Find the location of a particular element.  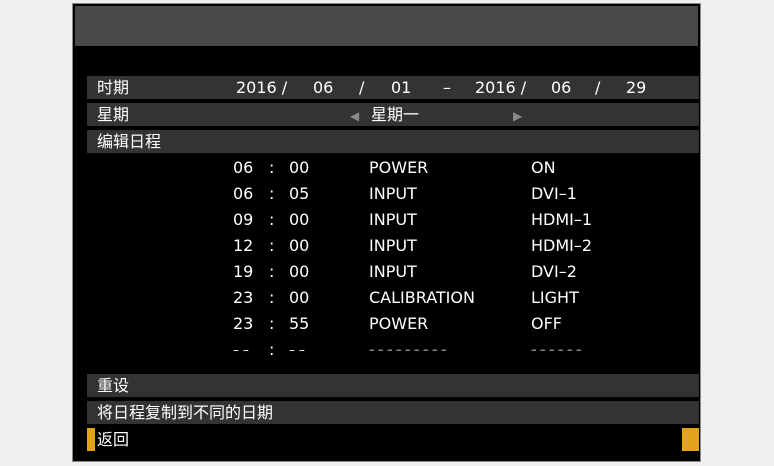

weekday-value: 星期一 is located at coordinates (395, 114).